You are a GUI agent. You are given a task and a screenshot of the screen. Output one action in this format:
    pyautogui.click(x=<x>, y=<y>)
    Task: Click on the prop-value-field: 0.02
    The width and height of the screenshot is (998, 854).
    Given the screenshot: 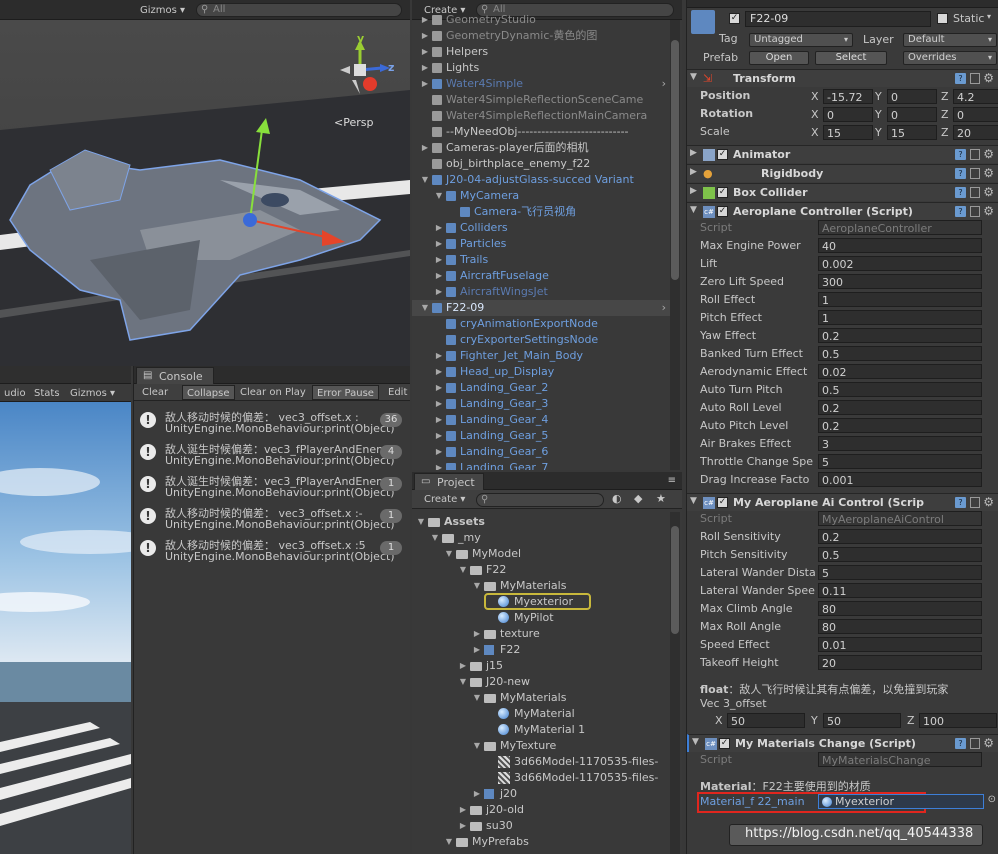 What is the action you would take?
    pyautogui.click(x=900, y=371)
    